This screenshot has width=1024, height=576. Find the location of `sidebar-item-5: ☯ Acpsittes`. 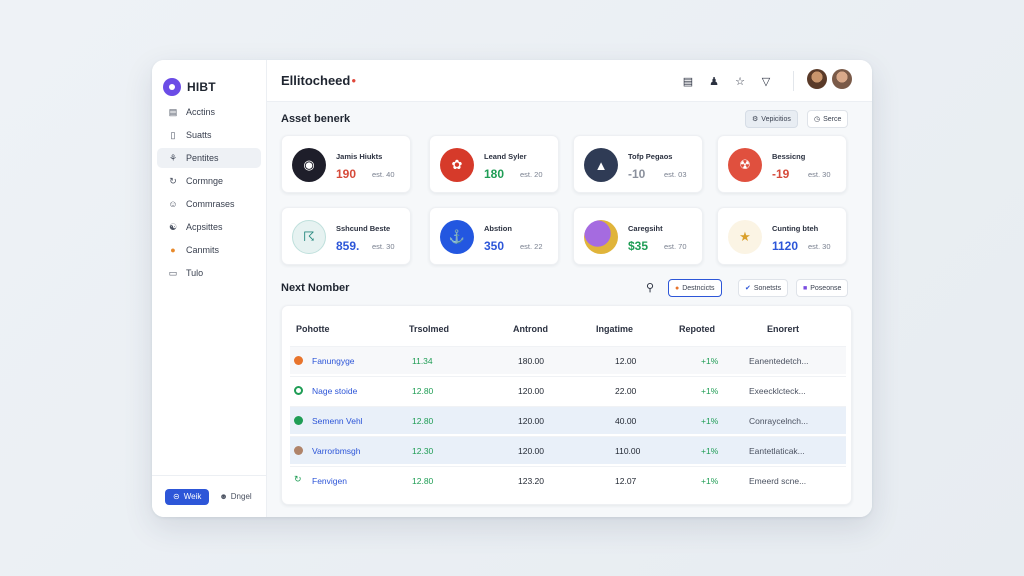

sidebar-item-5: ☯ Acpsittes is located at coordinates (209, 227).